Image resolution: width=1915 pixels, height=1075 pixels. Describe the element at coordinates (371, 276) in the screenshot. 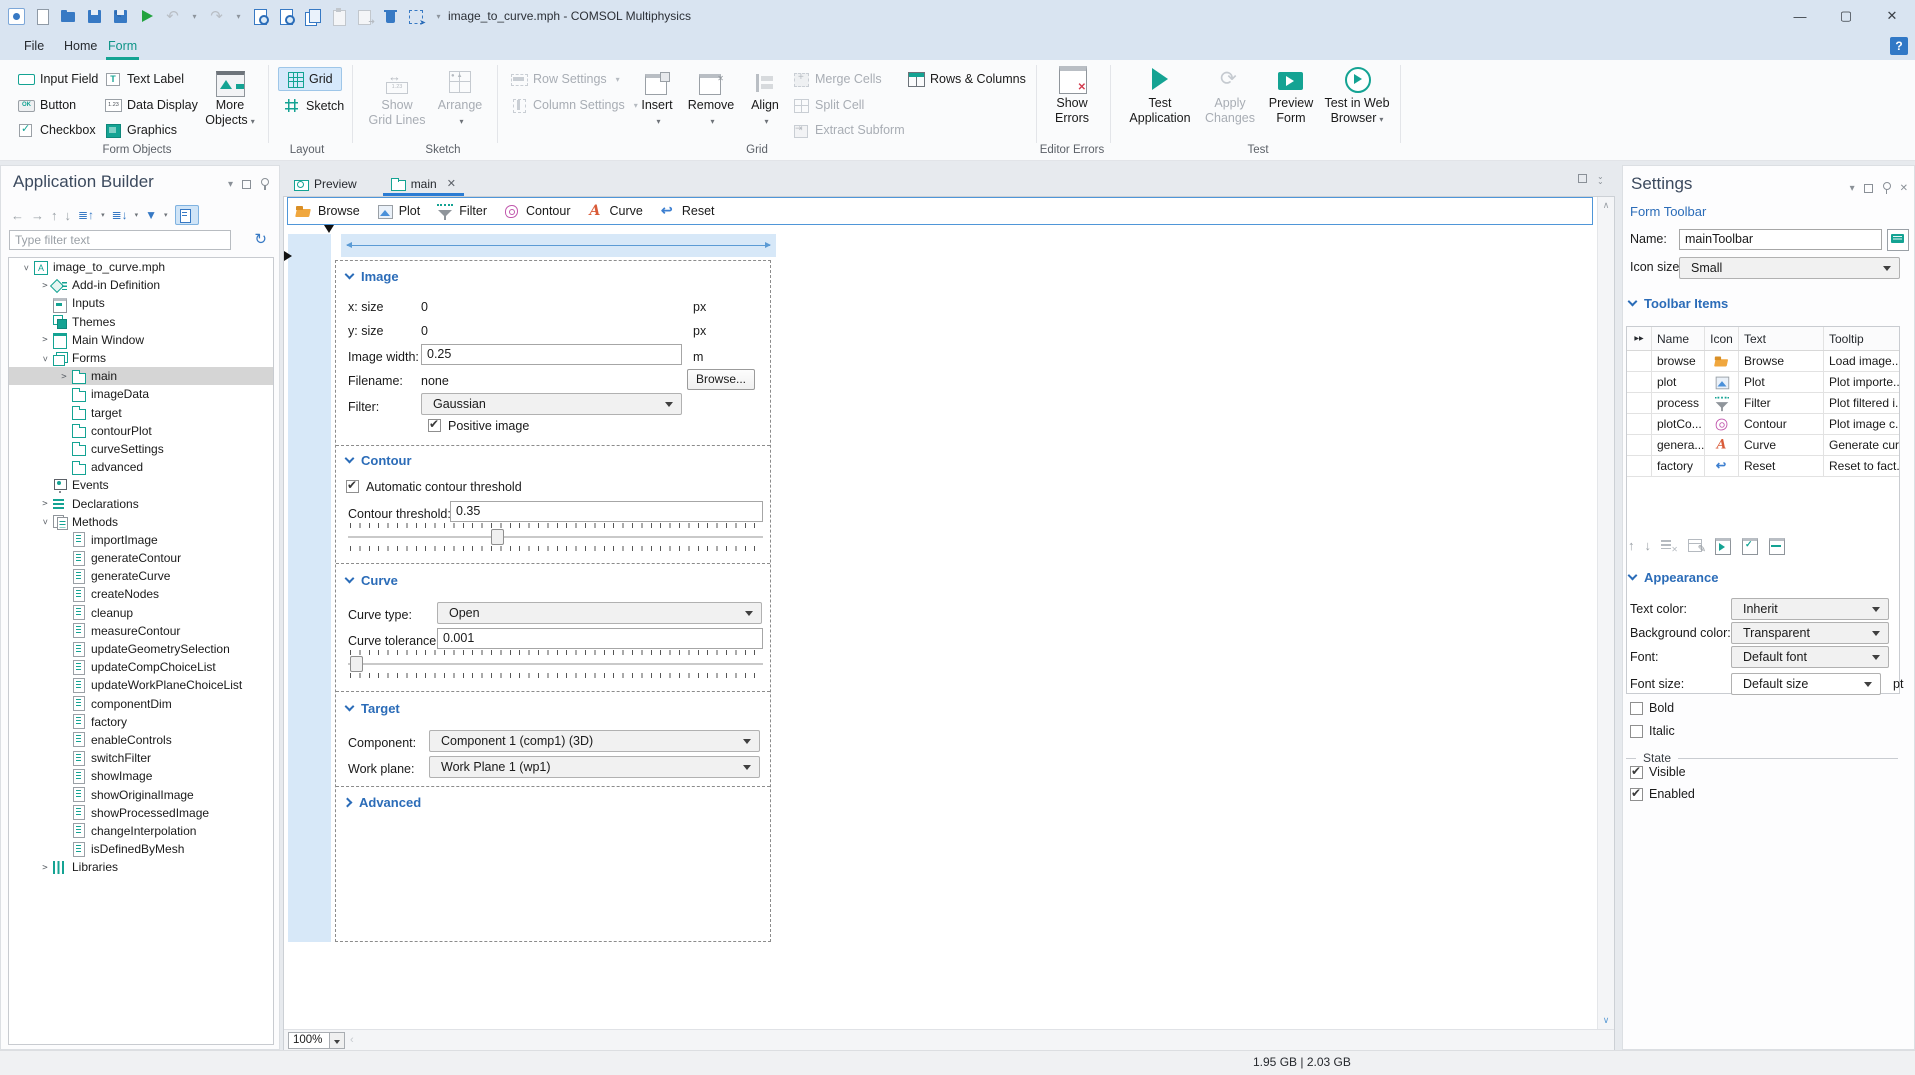

I see `section-image: Image` at that location.